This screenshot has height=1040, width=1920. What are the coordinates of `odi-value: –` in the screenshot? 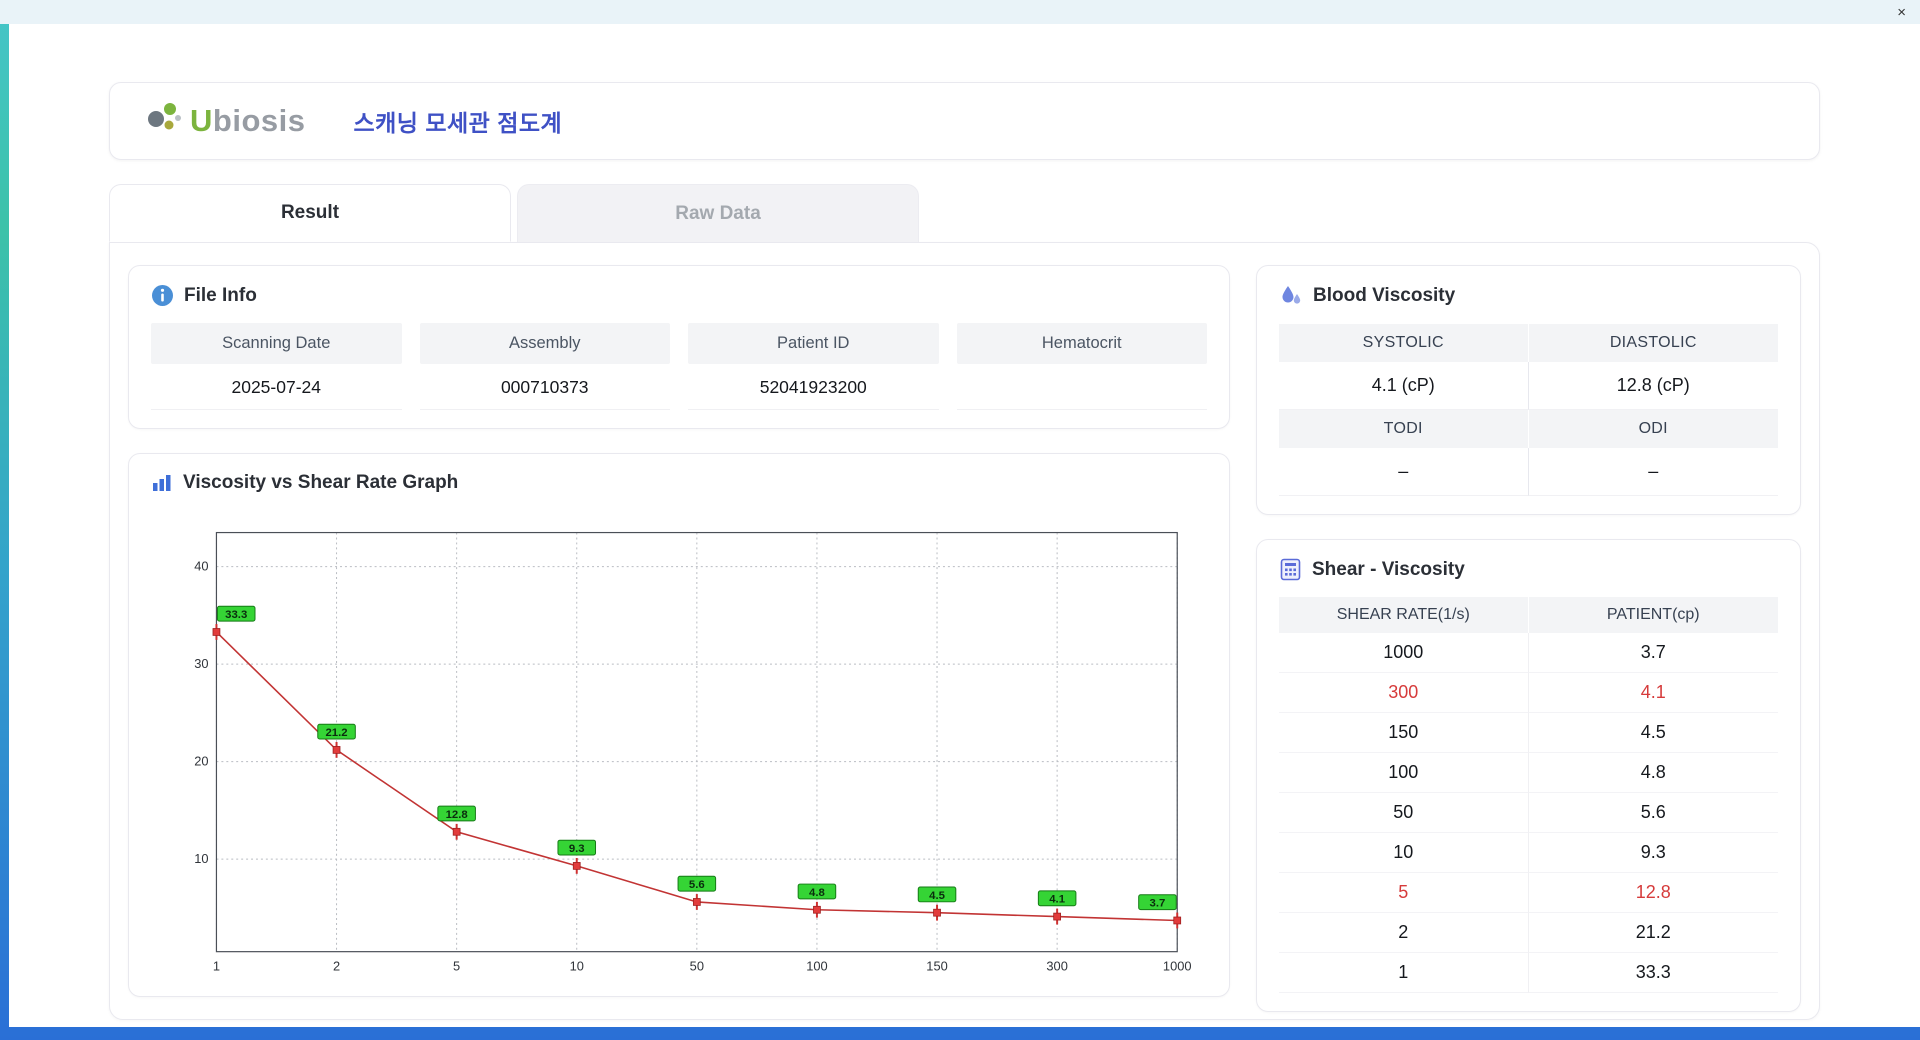 It's located at (1653, 472).